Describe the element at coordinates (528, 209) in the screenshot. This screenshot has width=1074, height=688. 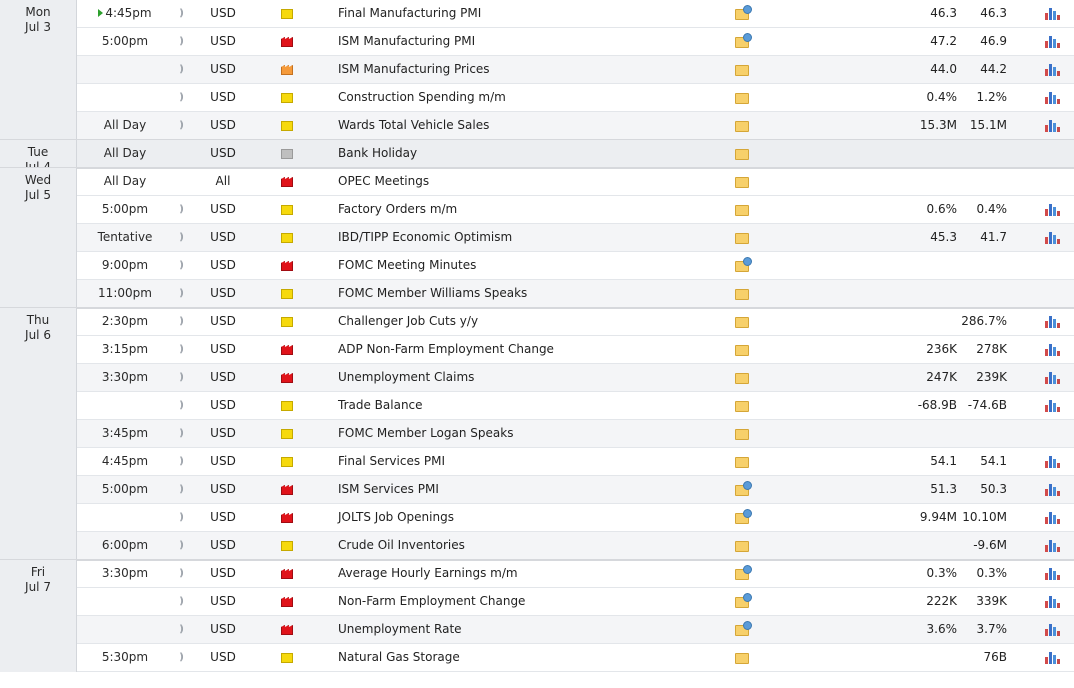
I see `event-title: Factory Orders m/m` at that location.